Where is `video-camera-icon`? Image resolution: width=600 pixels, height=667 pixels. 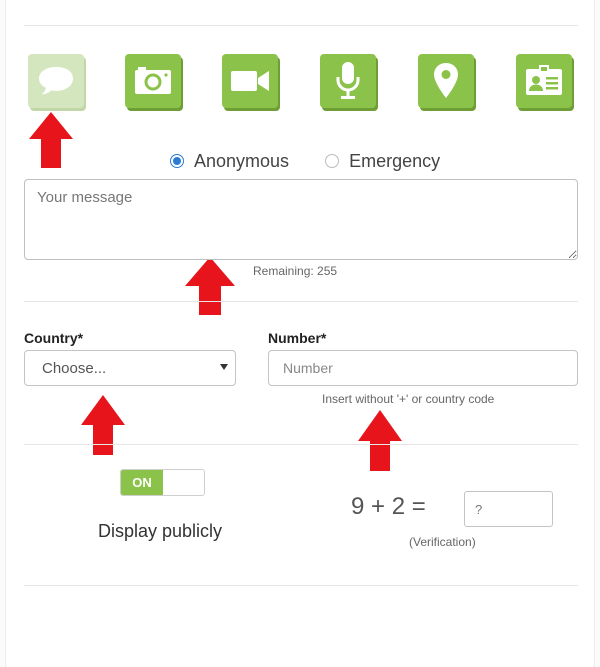 video-camera-icon is located at coordinates (250, 81).